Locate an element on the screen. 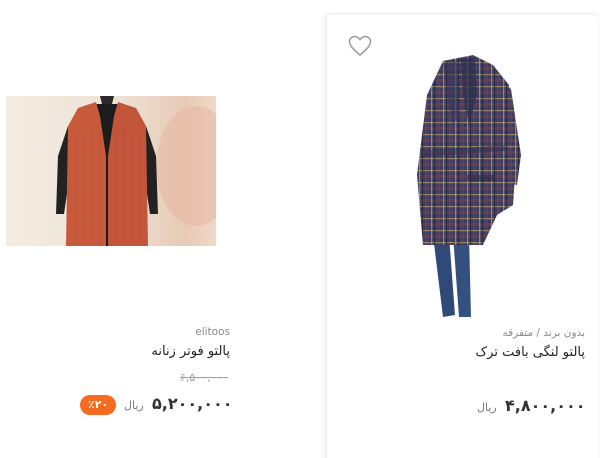 This screenshot has height=458, width=608. product-old-price: ۶,۵۰۰,۰۰۰ is located at coordinates (204, 377).